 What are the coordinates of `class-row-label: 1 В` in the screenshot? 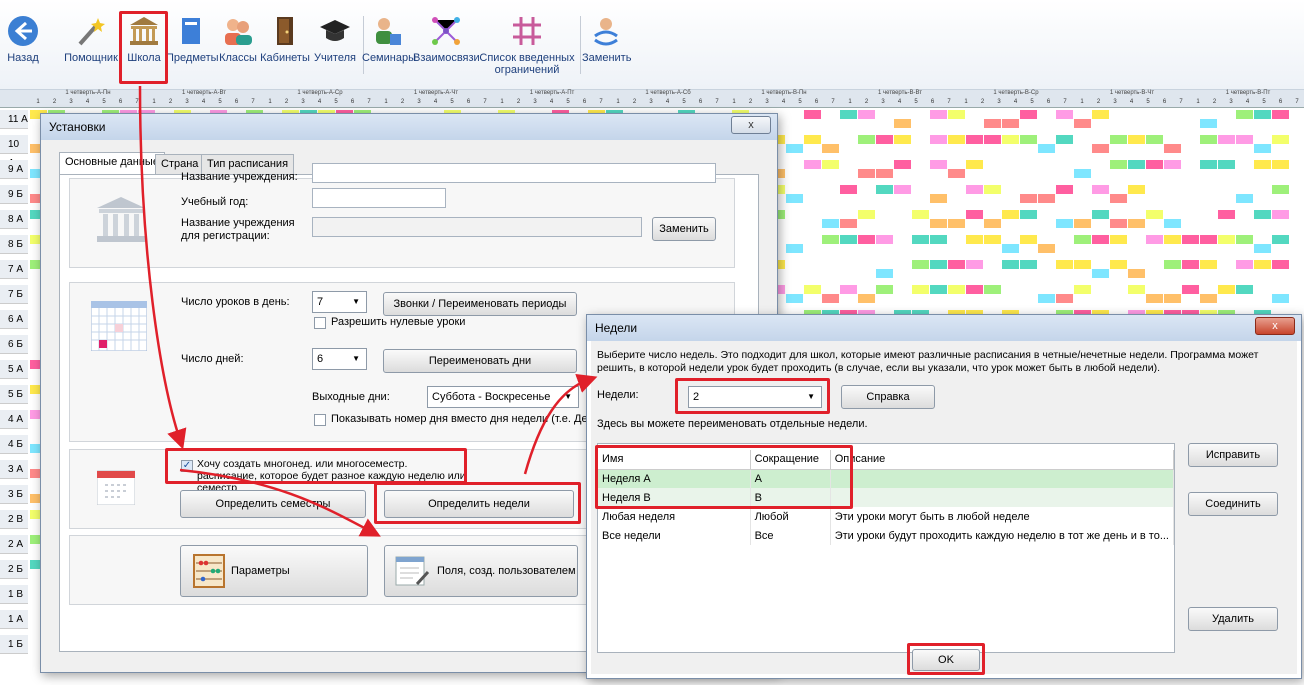 It's located at (14, 594).